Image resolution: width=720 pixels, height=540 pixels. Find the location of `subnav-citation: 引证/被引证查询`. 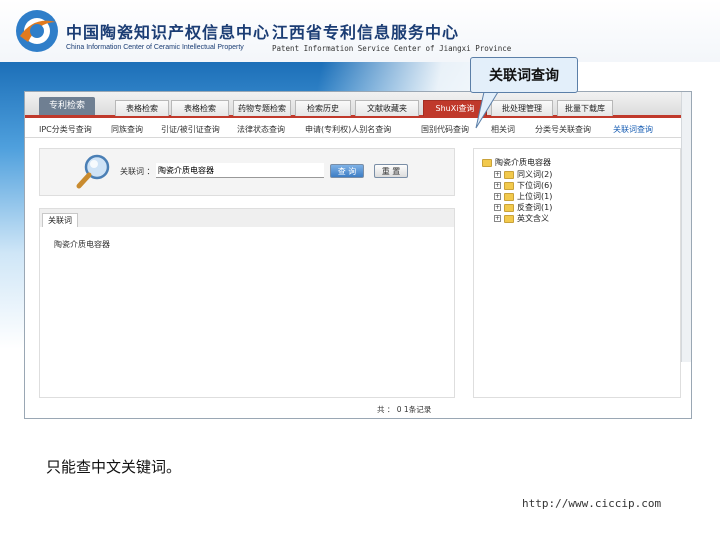

subnav-citation: 引证/被引证查询 is located at coordinates (190, 129).